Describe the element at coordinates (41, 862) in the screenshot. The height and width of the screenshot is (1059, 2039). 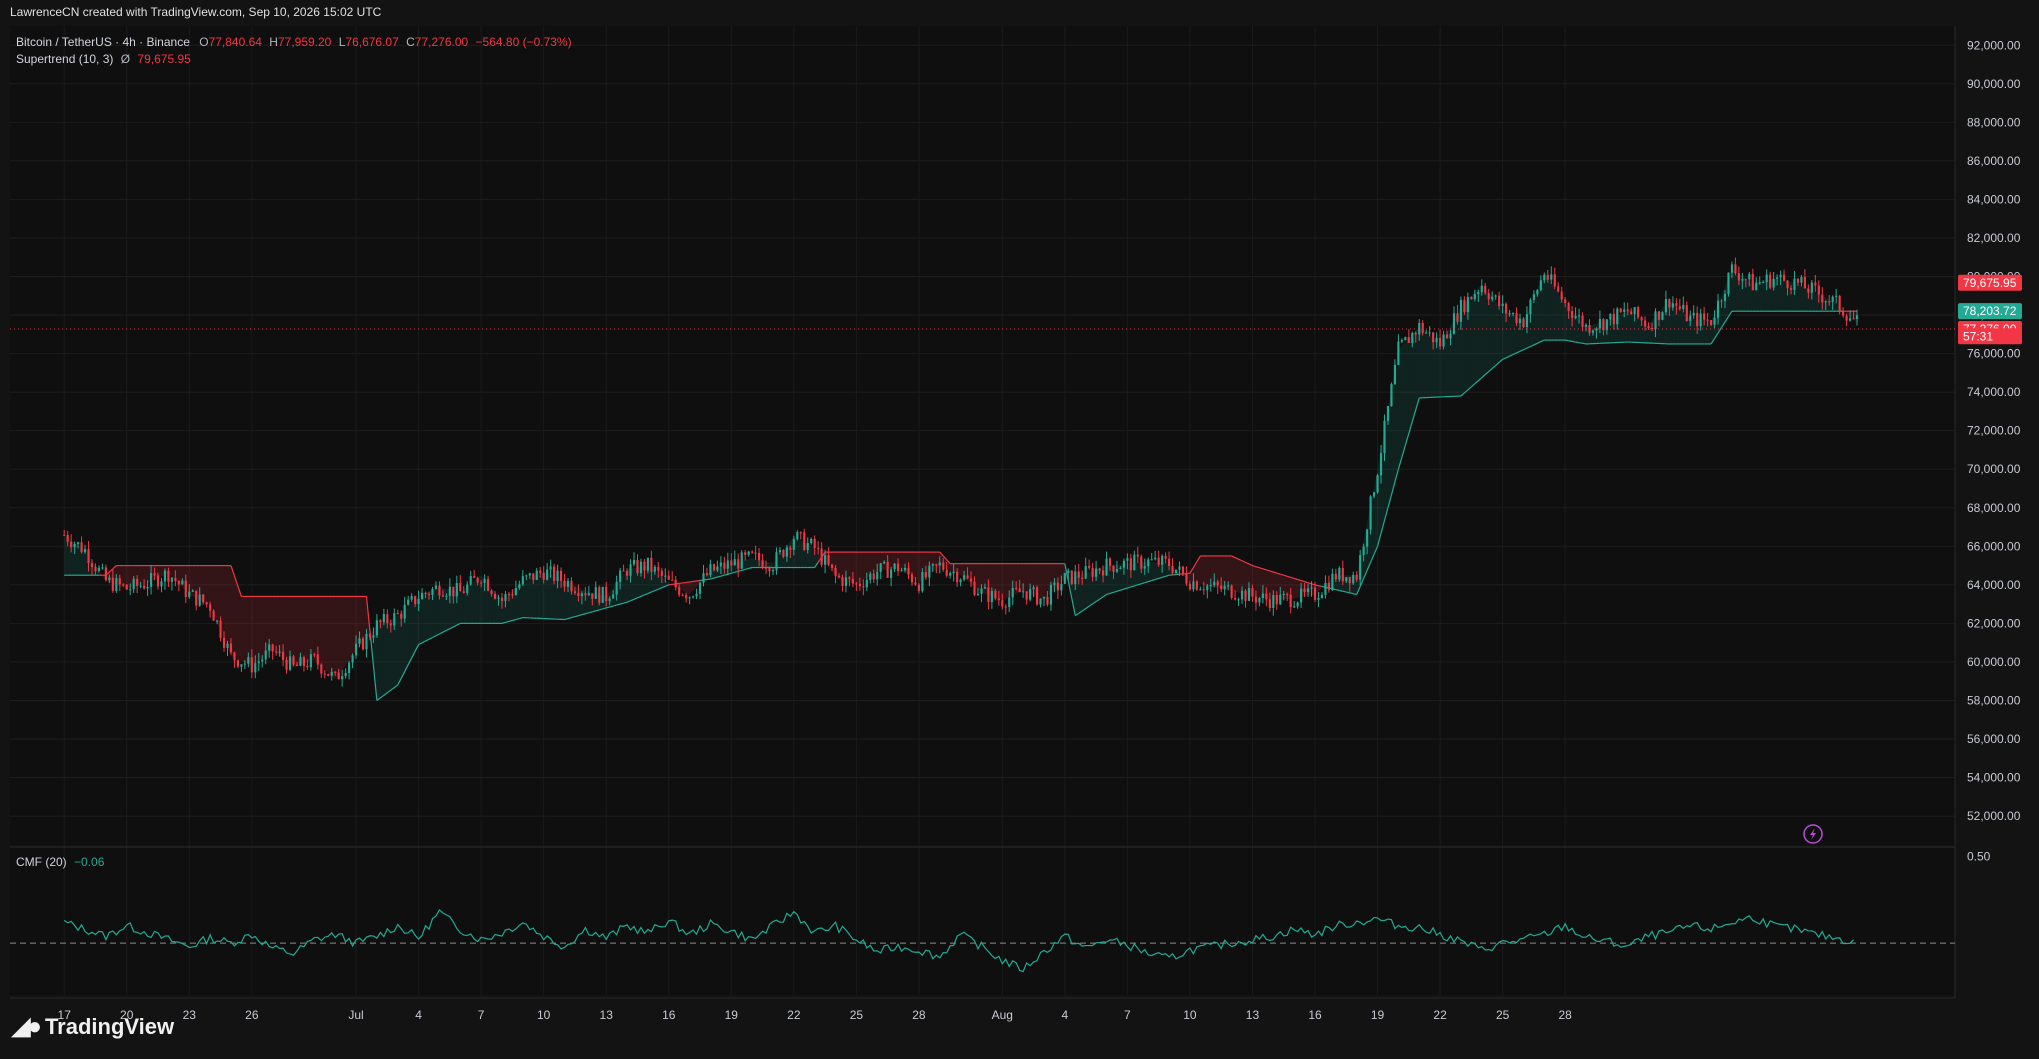
I see `cmf-title: CMF (20)` at that location.